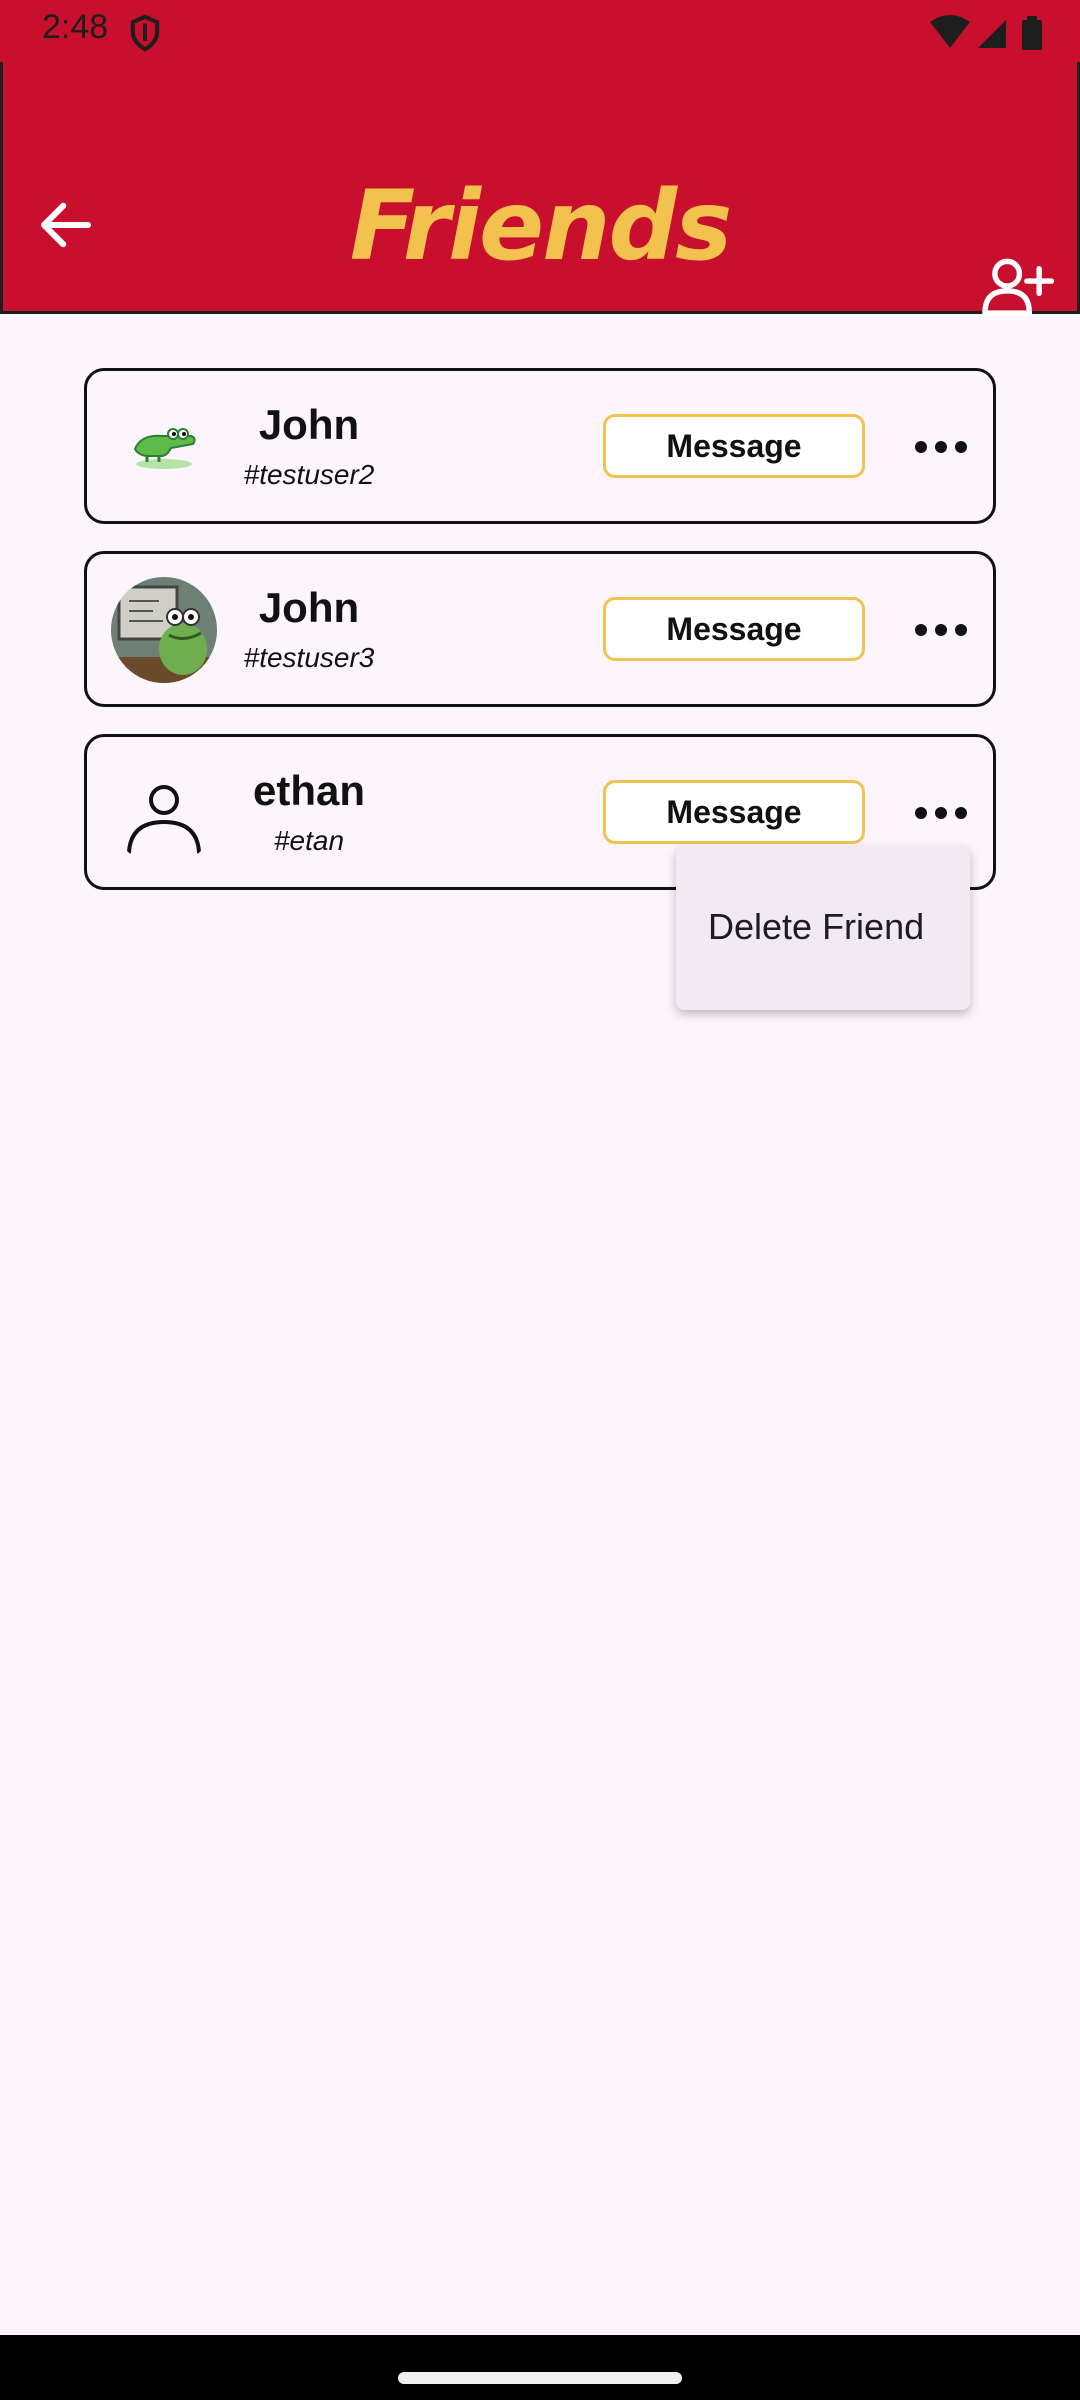 This screenshot has height=2400, width=1080. What do you see at coordinates (75, 27) in the screenshot?
I see `status-time: 2:48` at bounding box center [75, 27].